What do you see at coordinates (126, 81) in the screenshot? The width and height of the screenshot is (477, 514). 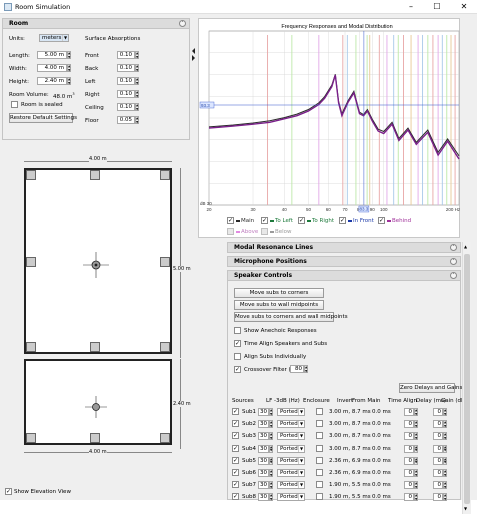 I see `absorption-left-field: 0.10` at bounding box center [126, 81].